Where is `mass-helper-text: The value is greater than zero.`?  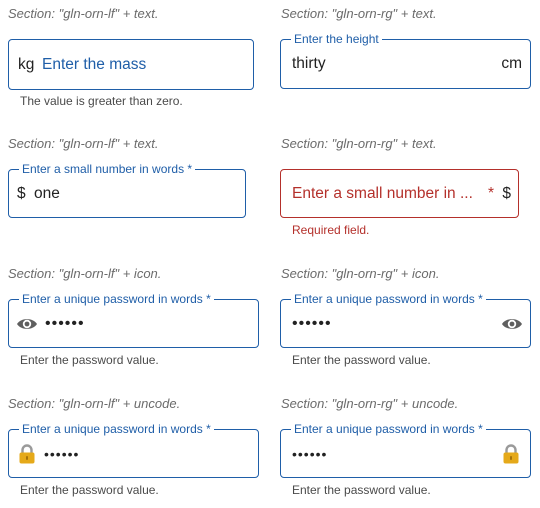
mass-helper-text: The value is greater than zero. is located at coordinates (101, 101).